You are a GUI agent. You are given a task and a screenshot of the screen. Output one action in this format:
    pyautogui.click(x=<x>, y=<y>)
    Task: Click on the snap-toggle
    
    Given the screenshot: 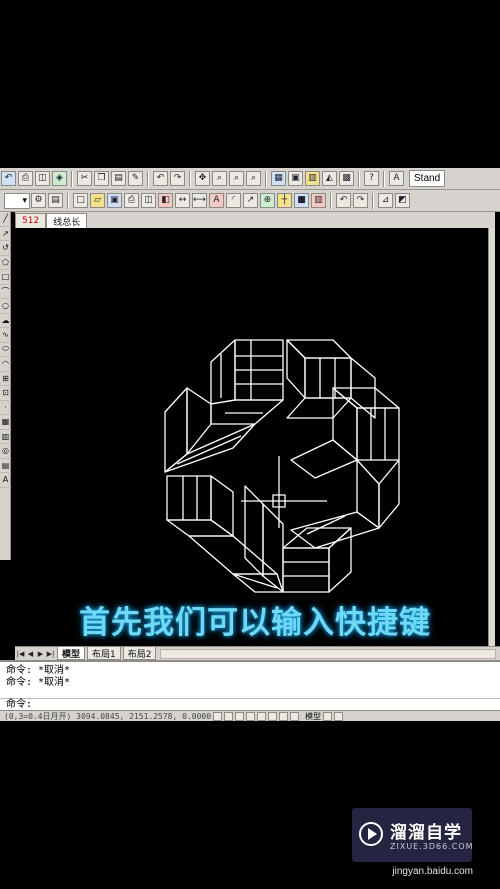 What is the action you would take?
    pyautogui.click(x=218, y=716)
    